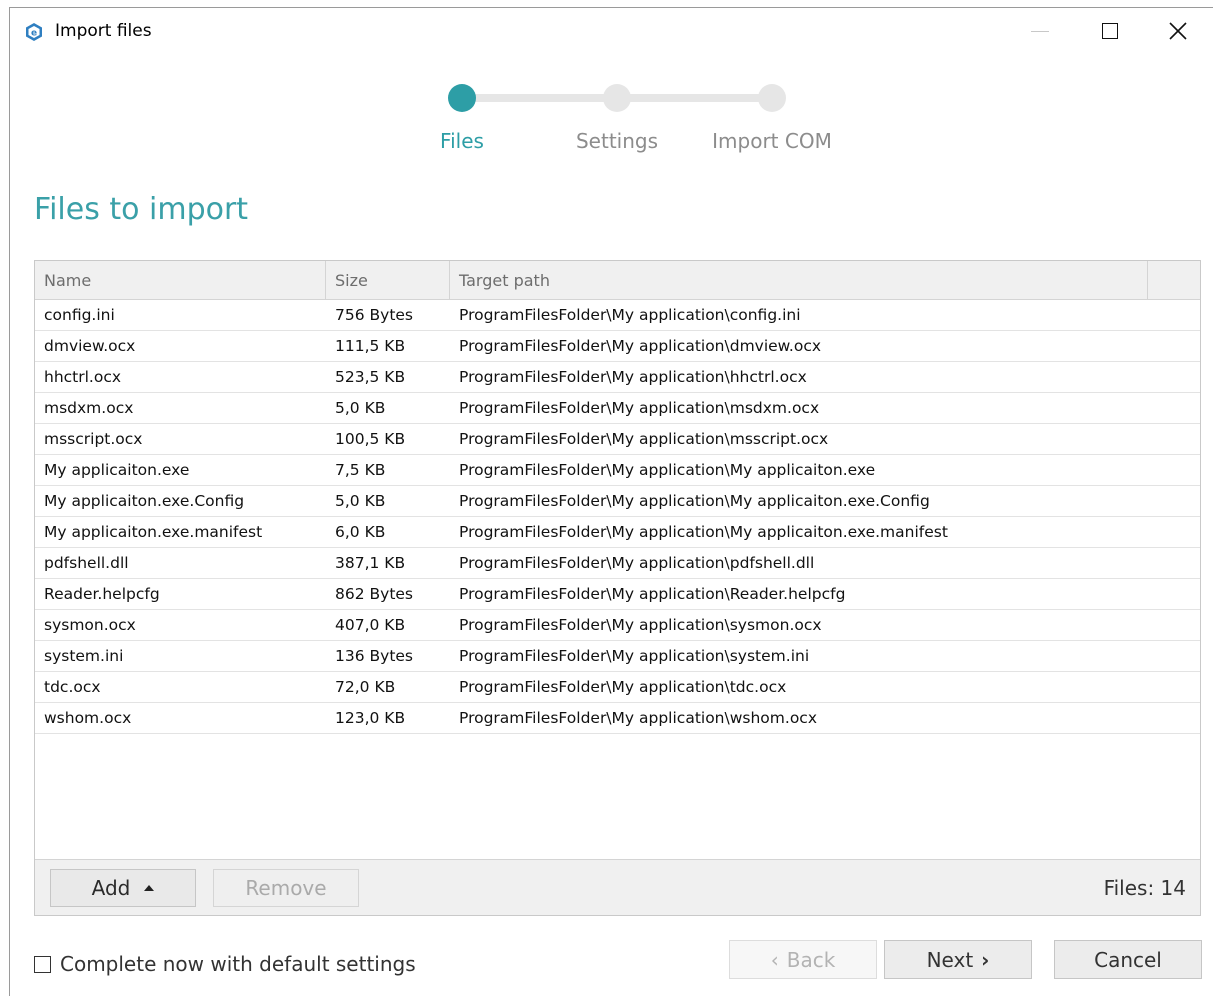 The width and height of the screenshot is (1213, 996). I want to click on cell-size: 407,0 KB, so click(370, 625).